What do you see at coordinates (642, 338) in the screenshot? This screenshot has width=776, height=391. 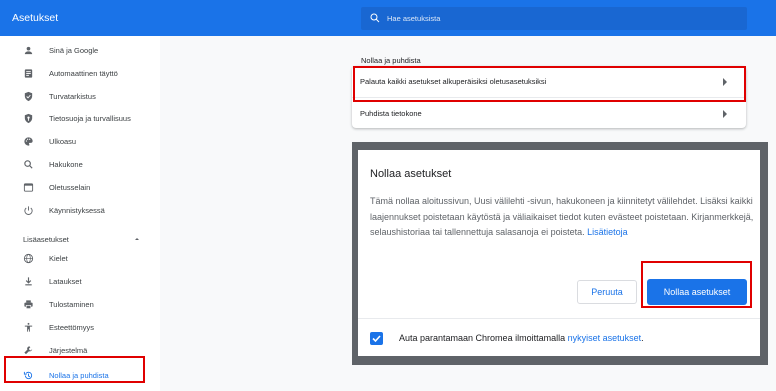 I see `footer-period: .` at bounding box center [642, 338].